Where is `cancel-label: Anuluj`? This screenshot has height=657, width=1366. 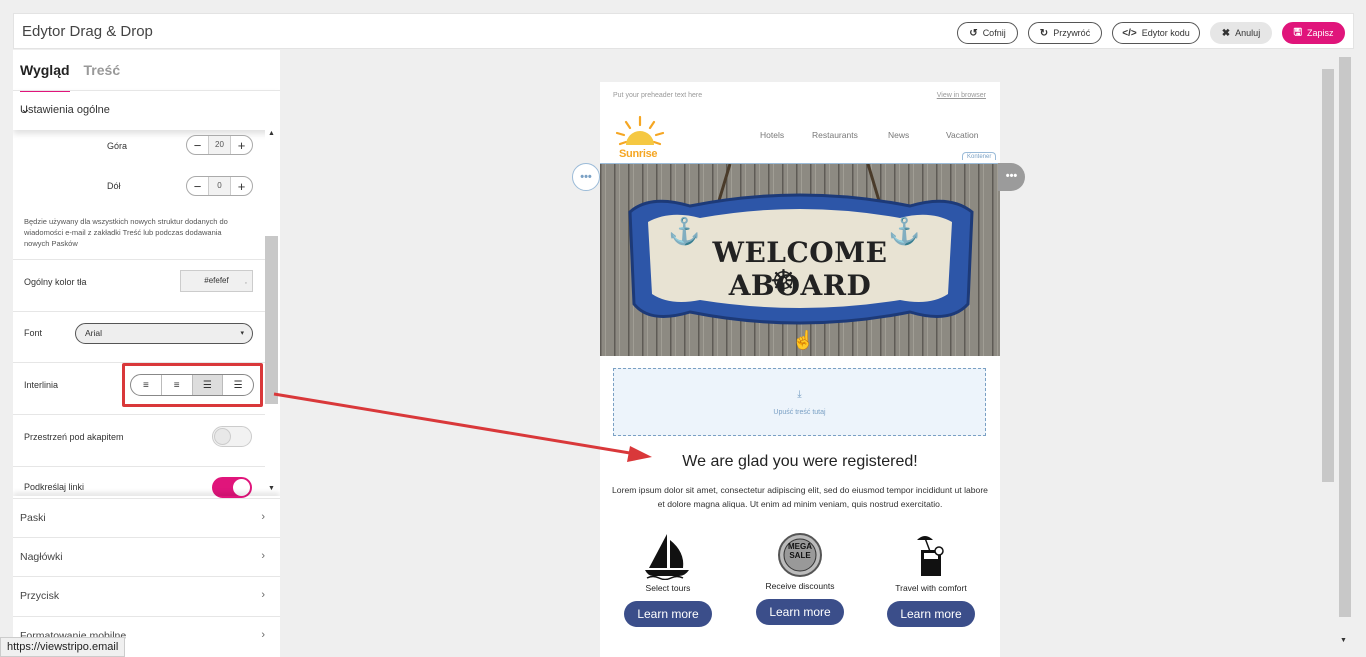 cancel-label: Anuluj is located at coordinates (1248, 33).